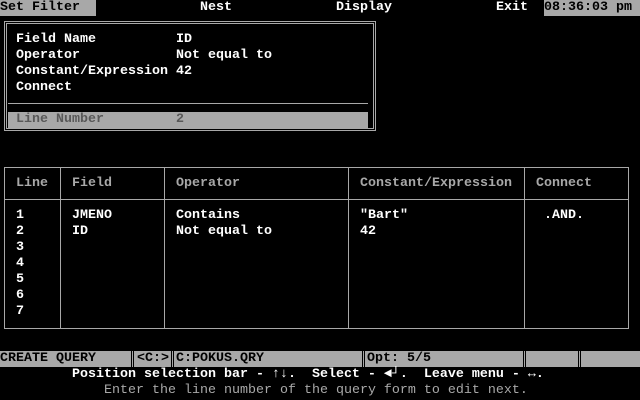 This screenshot has width=640, height=400. What do you see at coordinates (48, 359) in the screenshot?
I see `status-mode: CREATE QUERY` at bounding box center [48, 359].